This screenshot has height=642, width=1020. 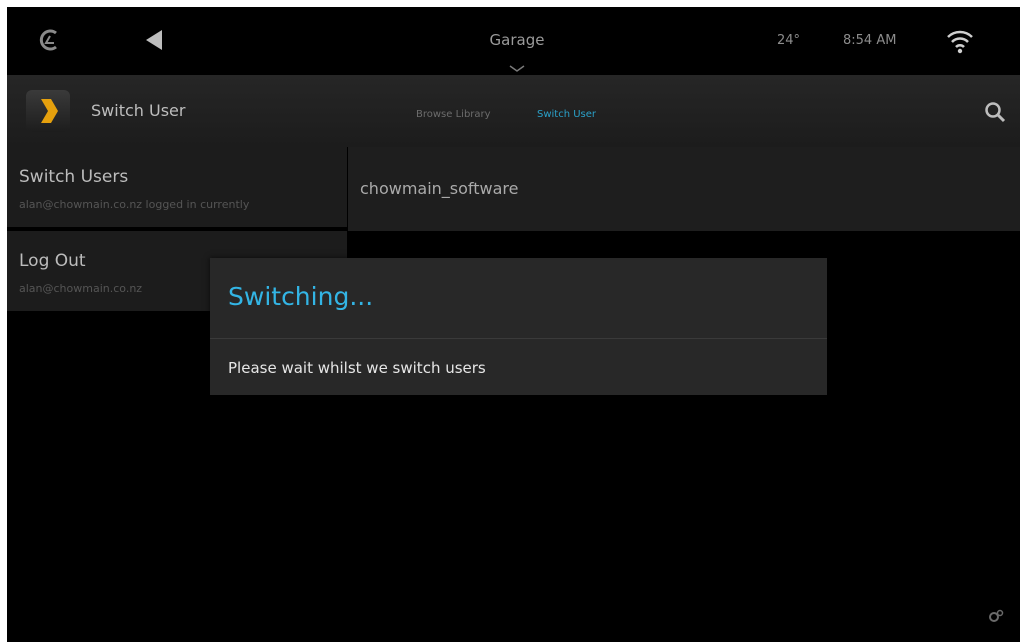 I want to click on menu-item-title: Log Out, so click(x=52, y=261).